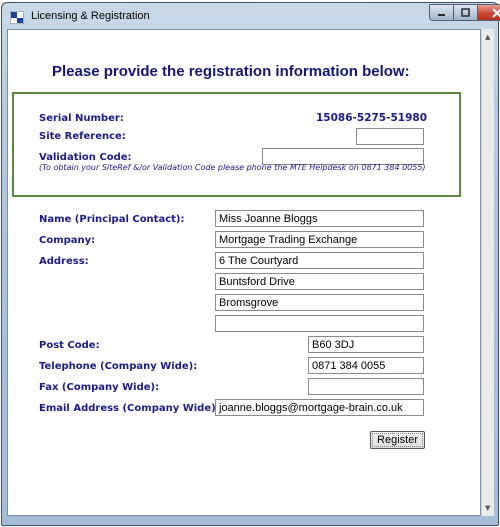 Image resolution: width=500 pixels, height=527 pixels. Describe the element at coordinates (17, 17) in the screenshot. I see `app-icon` at that location.